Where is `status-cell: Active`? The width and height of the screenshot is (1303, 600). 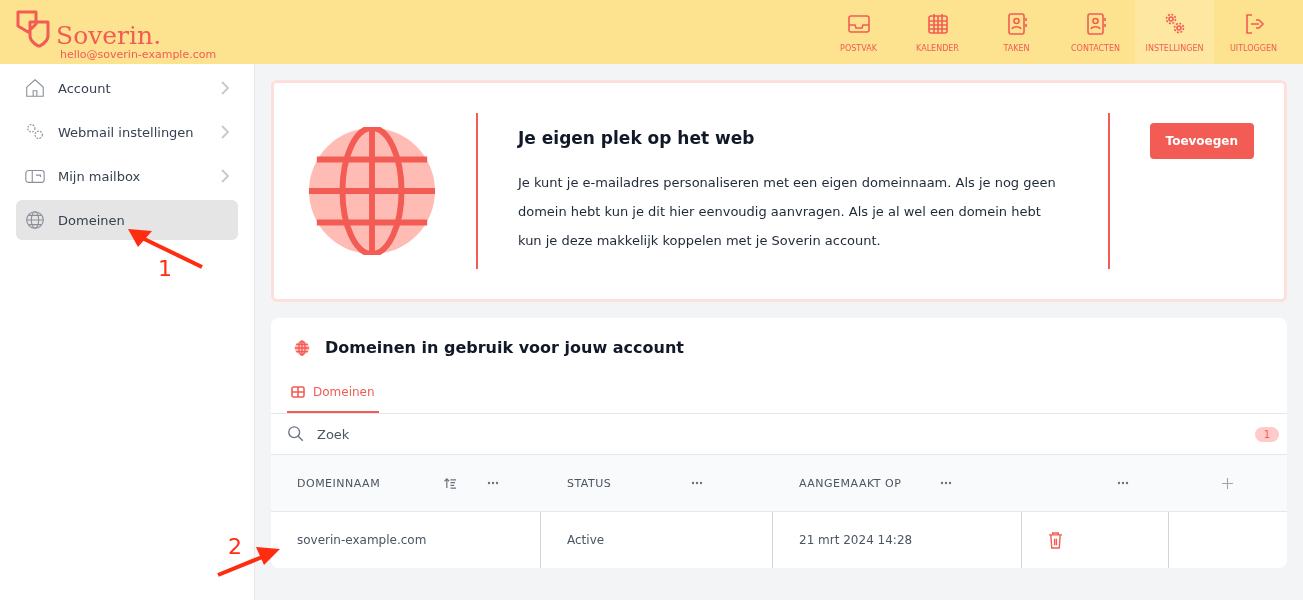
status-cell: Active is located at coordinates (586, 540).